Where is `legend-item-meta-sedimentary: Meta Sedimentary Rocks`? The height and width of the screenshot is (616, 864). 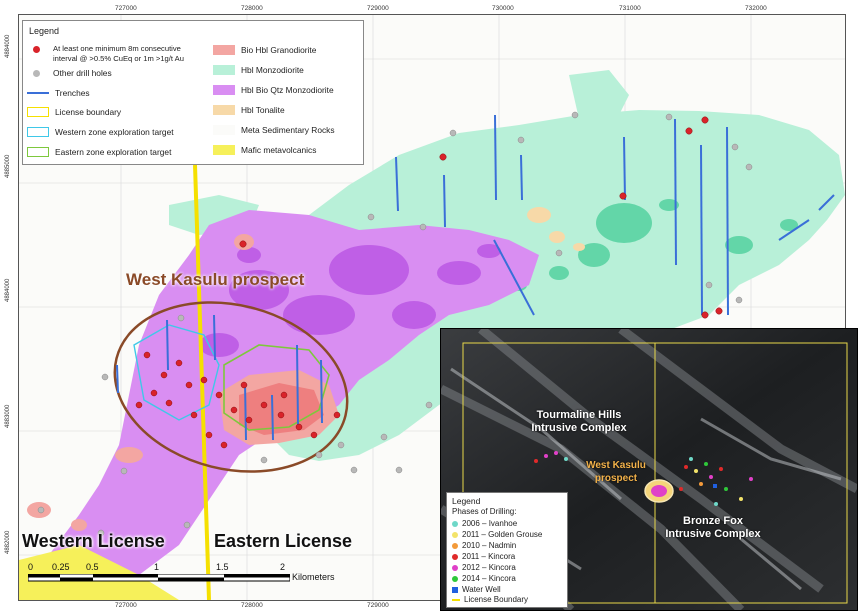
legend-item-meta-sedimentary: Meta Sedimentary Rocks is located at coordinates (274, 130).